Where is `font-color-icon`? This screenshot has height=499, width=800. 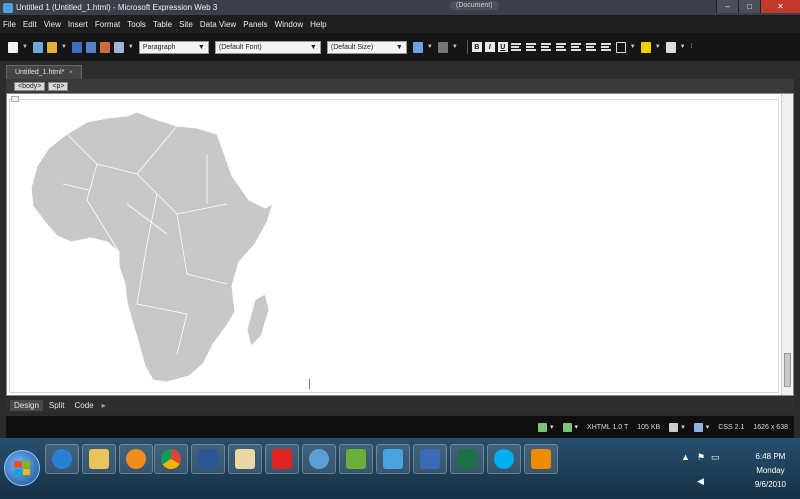 font-color-icon is located at coordinates (670, 47).